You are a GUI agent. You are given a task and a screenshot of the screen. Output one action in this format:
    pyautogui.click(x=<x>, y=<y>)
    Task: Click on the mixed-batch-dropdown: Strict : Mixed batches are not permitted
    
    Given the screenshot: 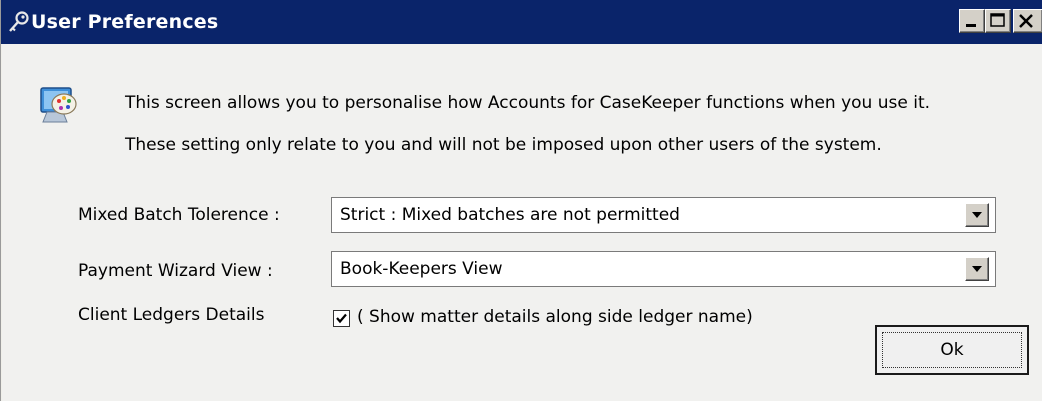 What is the action you would take?
    pyautogui.click(x=663, y=215)
    